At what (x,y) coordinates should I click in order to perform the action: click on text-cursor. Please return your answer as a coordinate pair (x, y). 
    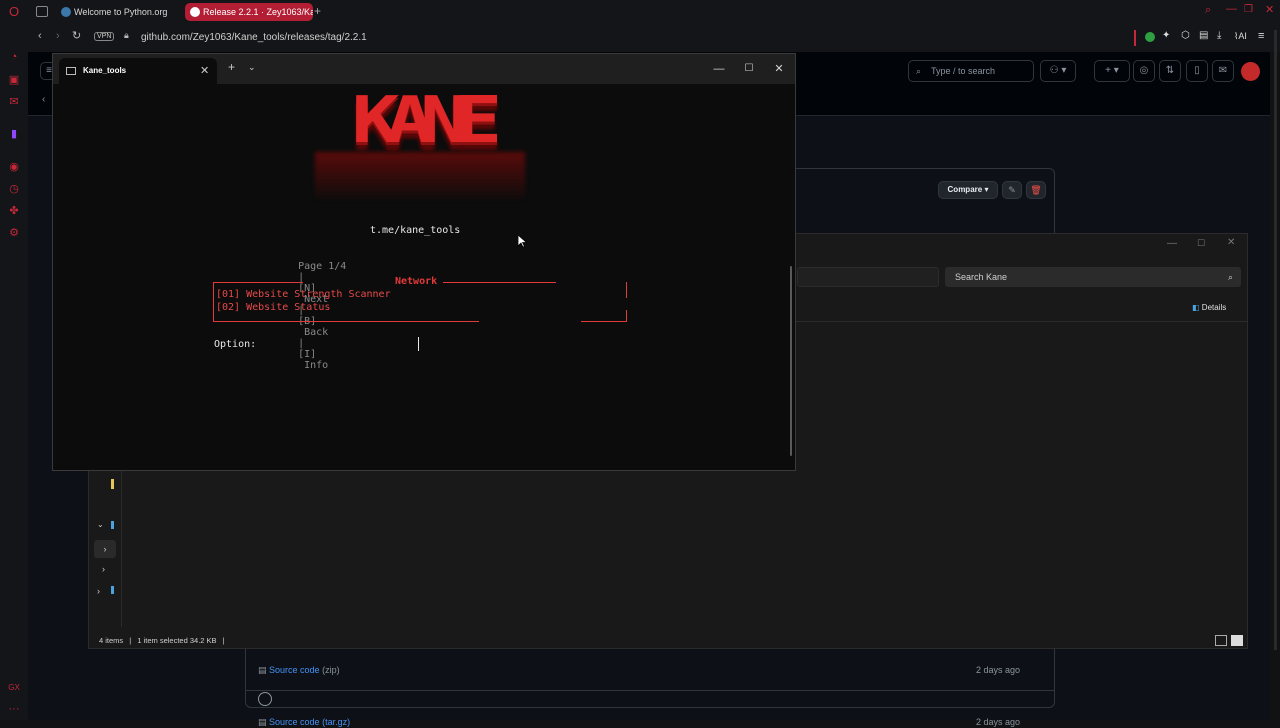
    Looking at the image, I should click on (418, 344).